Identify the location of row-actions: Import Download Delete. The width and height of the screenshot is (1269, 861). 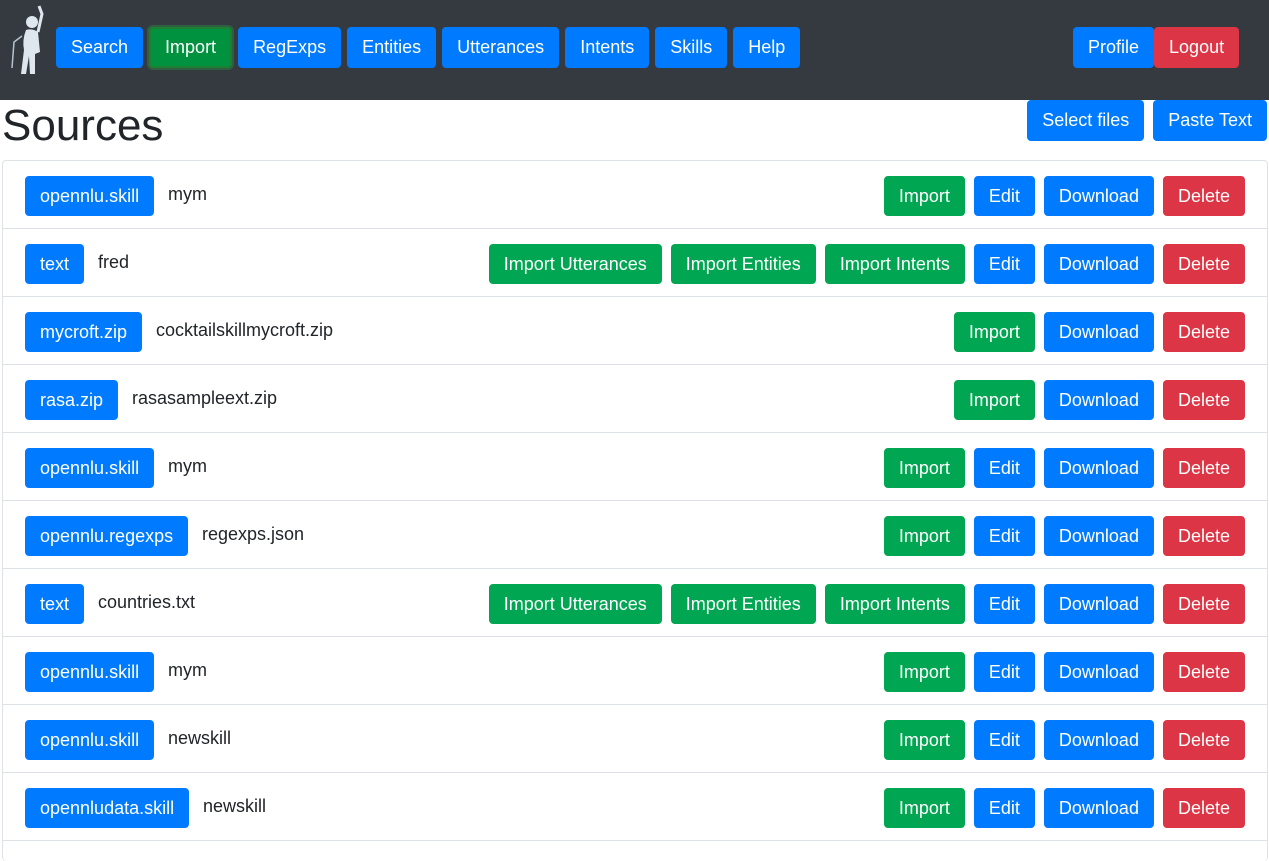
(1099, 332).